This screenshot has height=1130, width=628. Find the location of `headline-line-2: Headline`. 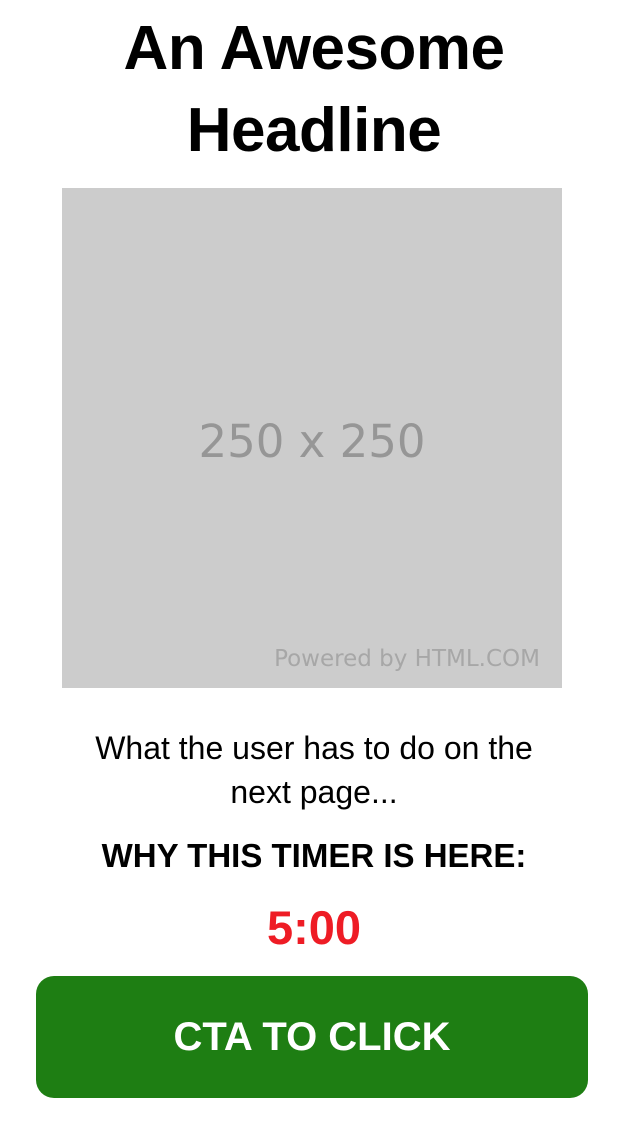

headline-line-2: Headline is located at coordinates (314, 130).